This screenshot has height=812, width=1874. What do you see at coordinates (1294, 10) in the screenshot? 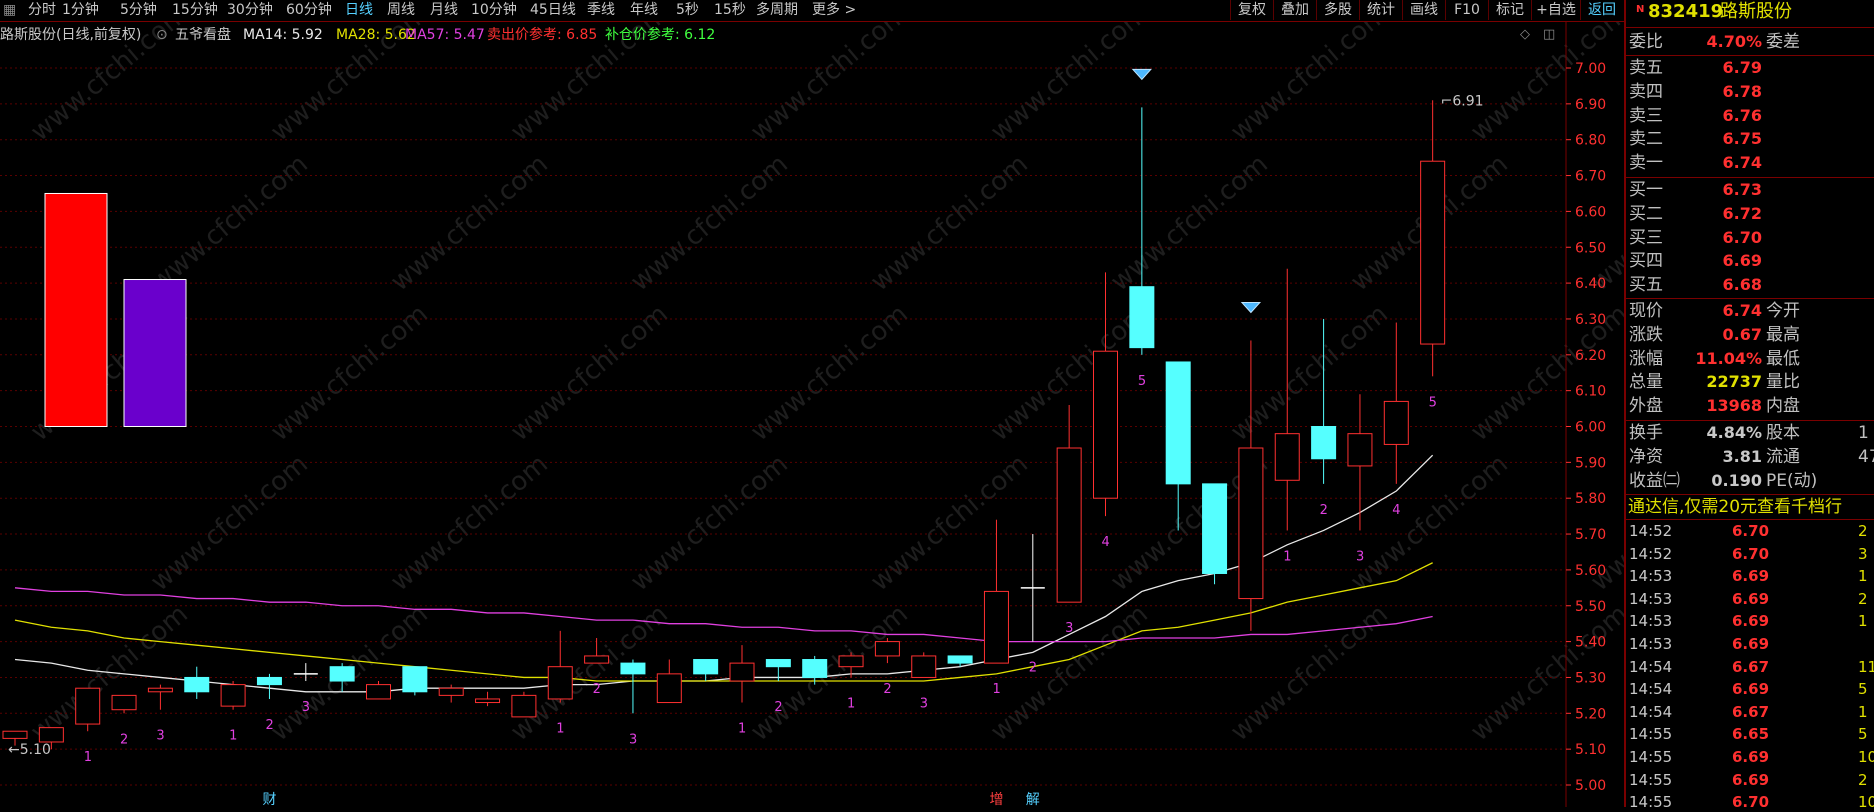
I see `overlay-button: 叠加` at bounding box center [1294, 10].